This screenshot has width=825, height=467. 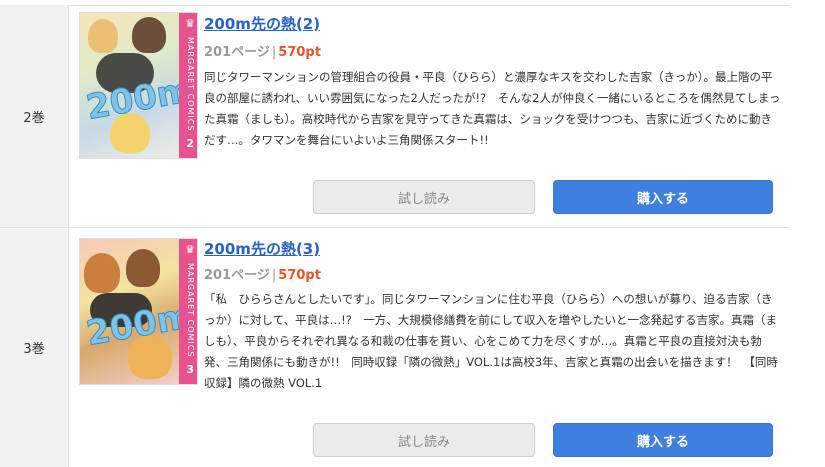 What do you see at coordinates (262, 248) in the screenshot?
I see `book-title-link: 200m先の熱(3)` at bounding box center [262, 248].